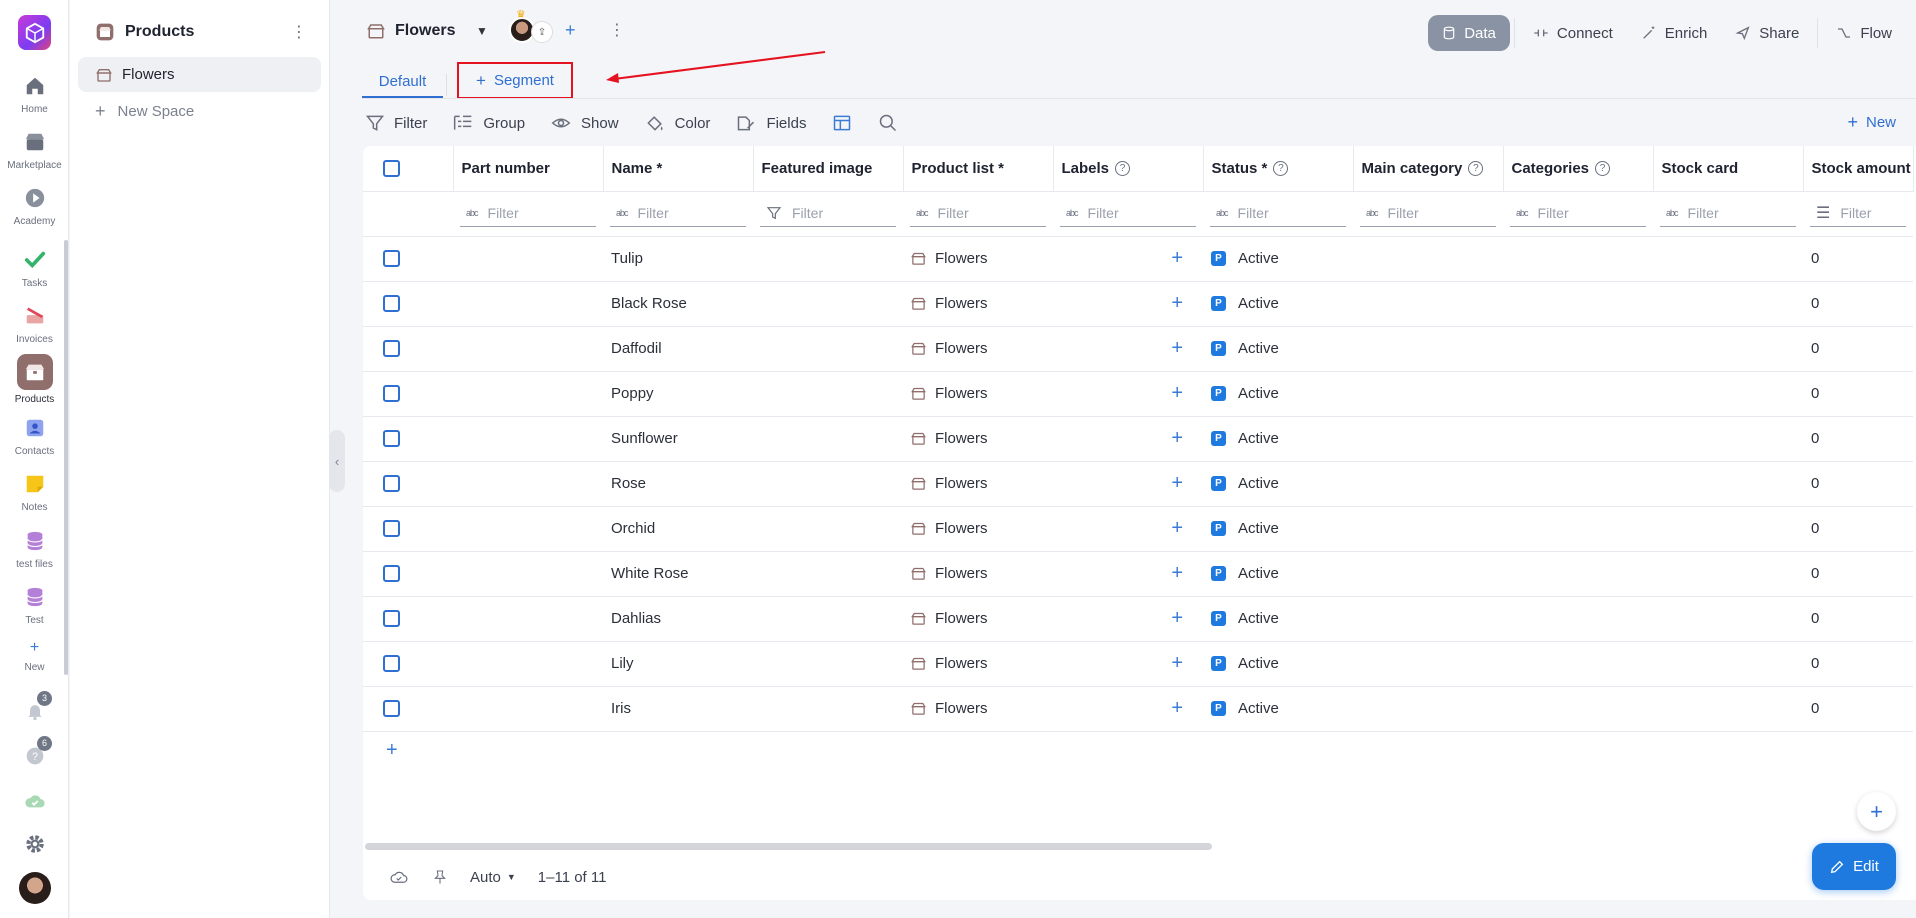  I want to click on tab-default: Default, so click(402, 84).